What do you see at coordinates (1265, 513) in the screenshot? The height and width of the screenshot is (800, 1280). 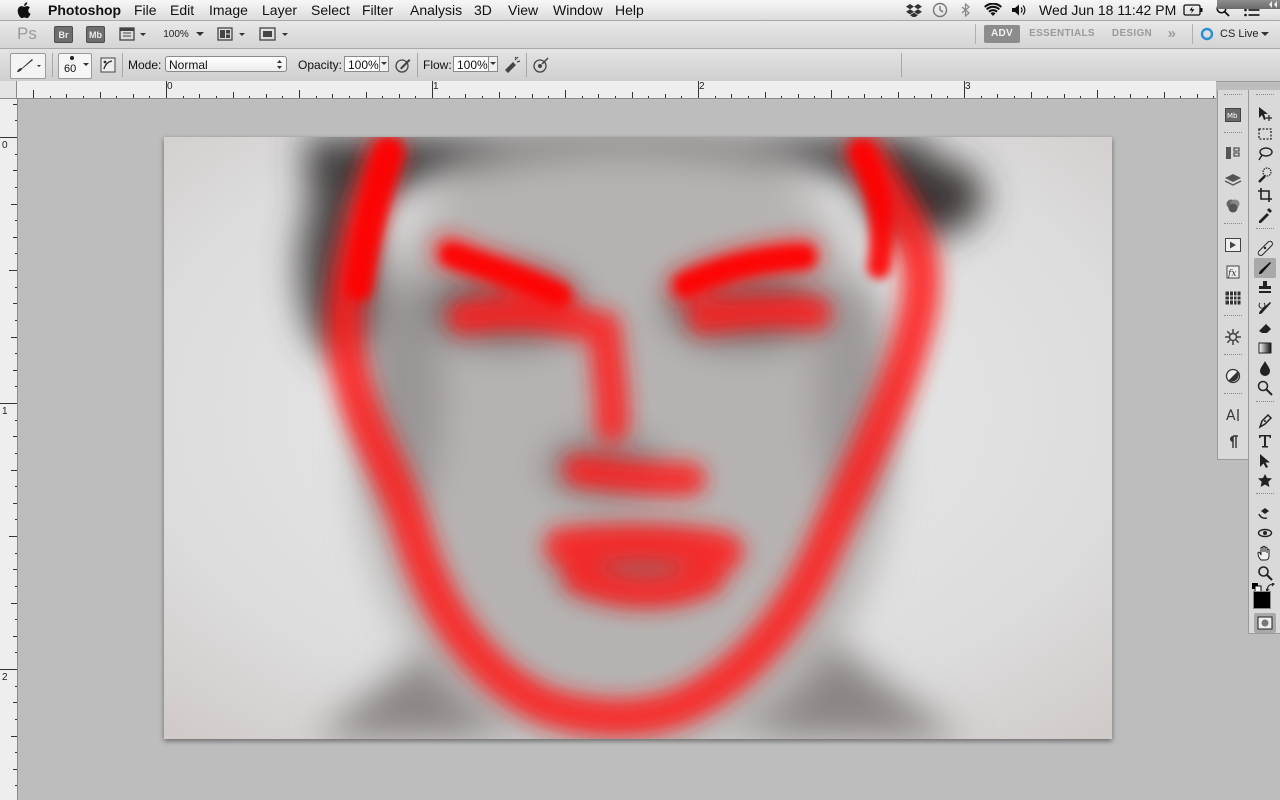 I see `3d-rotate-tool-icon` at bounding box center [1265, 513].